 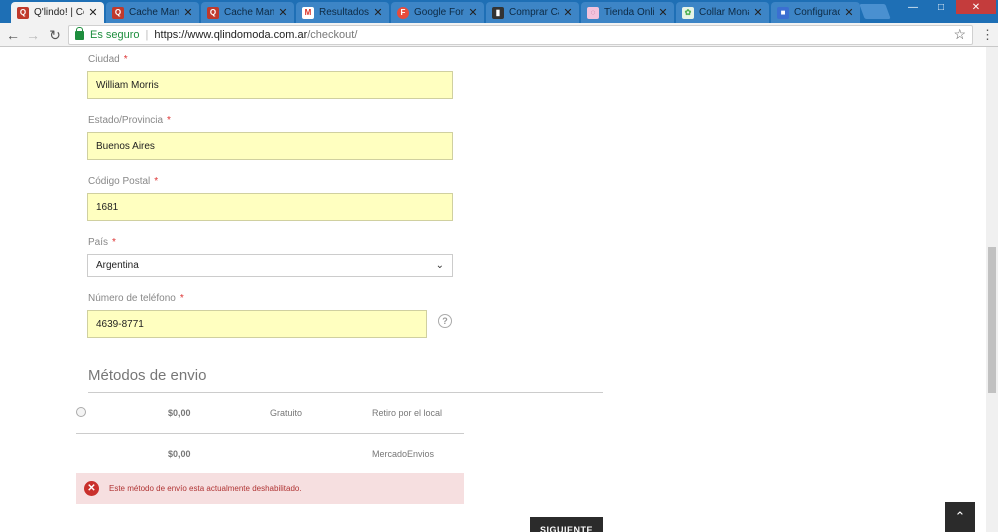 I want to click on tab-google-fonts: F Google Font ✕, so click(x=437, y=12).